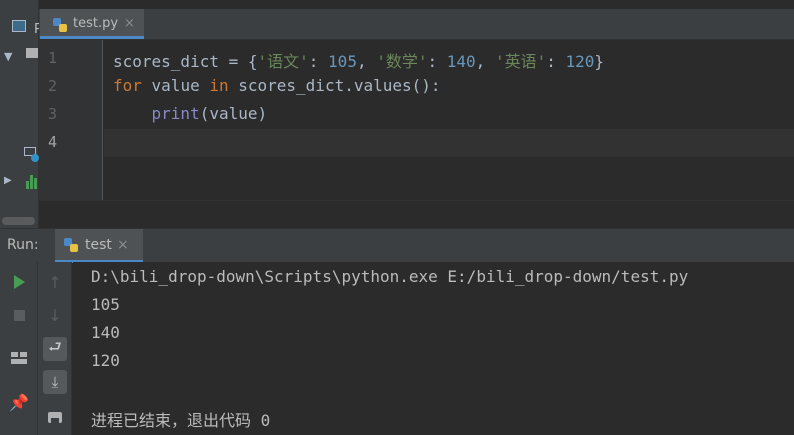  Describe the element at coordinates (32, 53) in the screenshot. I see `folder-icon` at that location.